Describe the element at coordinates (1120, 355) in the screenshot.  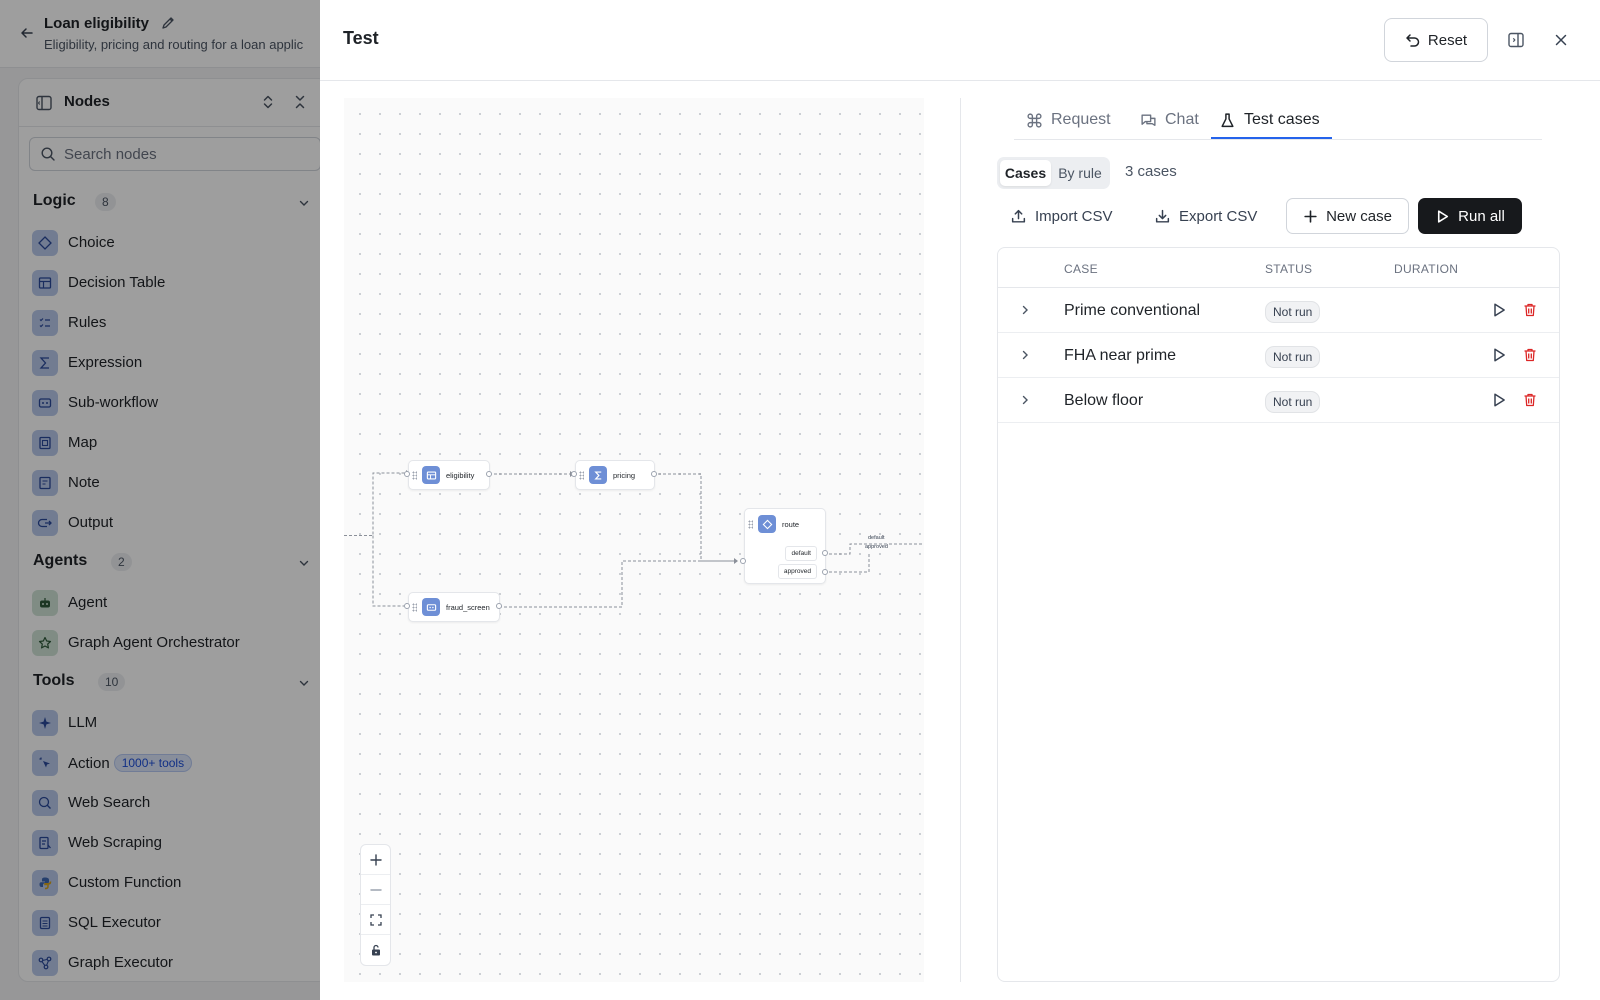
I see `case-name: FHA near prime` at that location.